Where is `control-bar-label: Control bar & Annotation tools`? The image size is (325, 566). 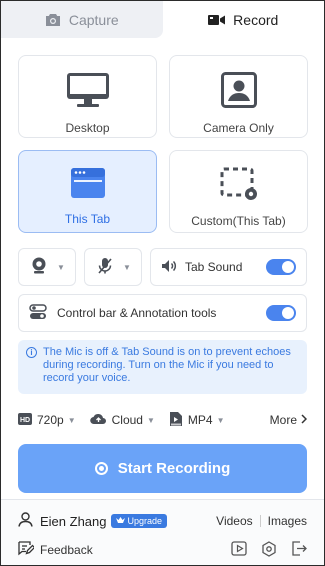
control-bar-label: Control bar & Annotation tools is located at coordinates (137, 313).